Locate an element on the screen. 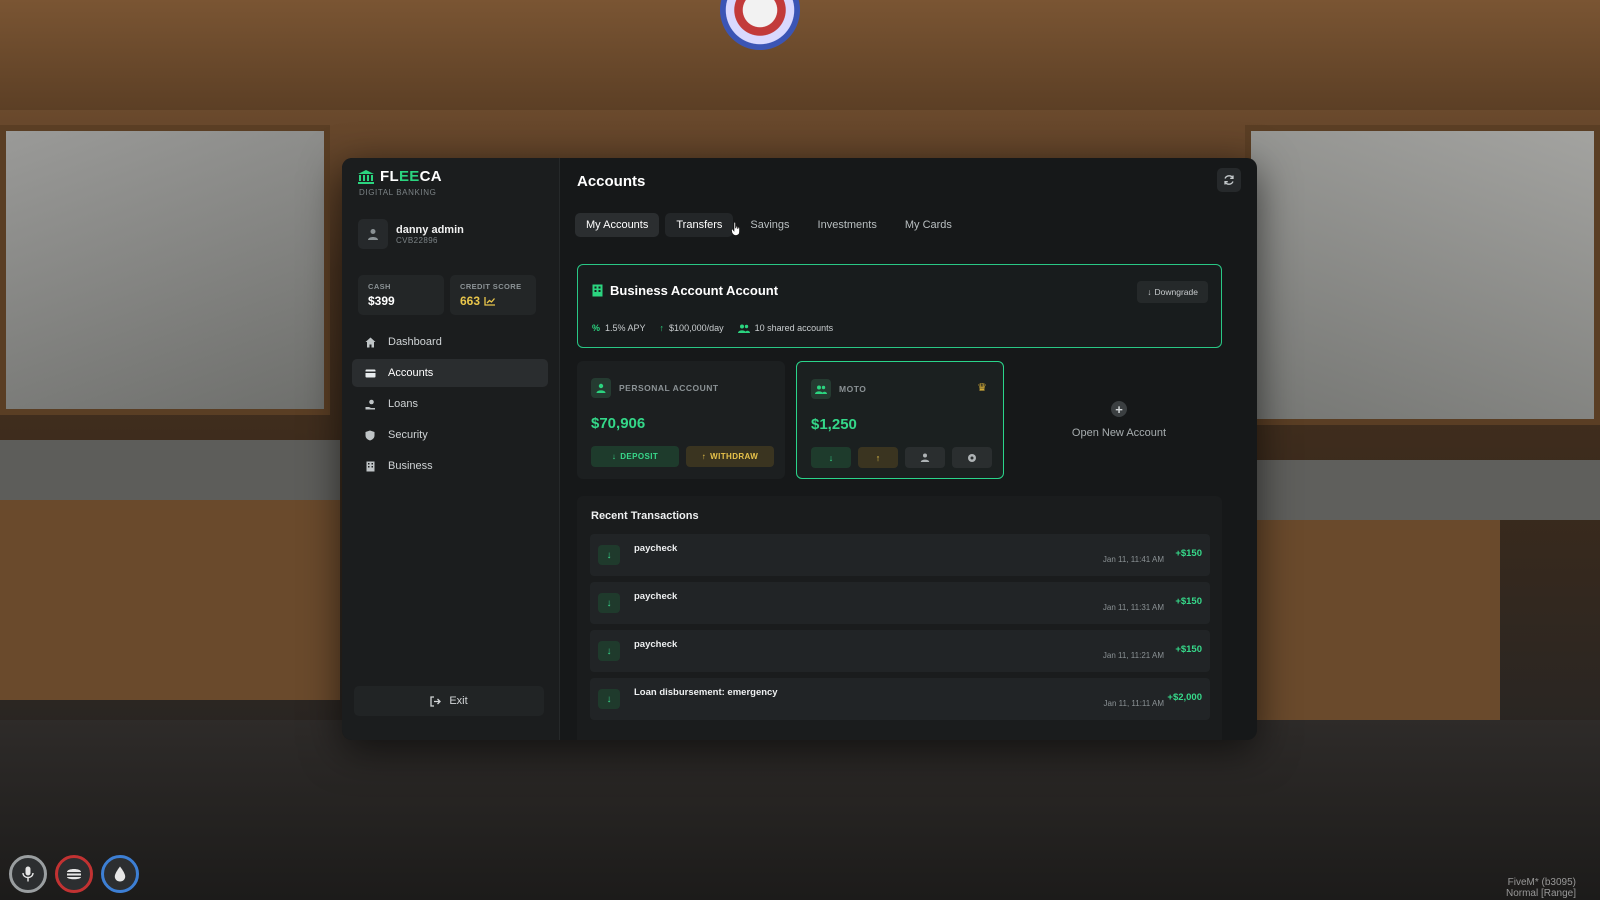 The height and width of the screenshot is (900, 1600). transaction-date: Jan 11, 11:11 AM is located at coordinates (1133, 703).